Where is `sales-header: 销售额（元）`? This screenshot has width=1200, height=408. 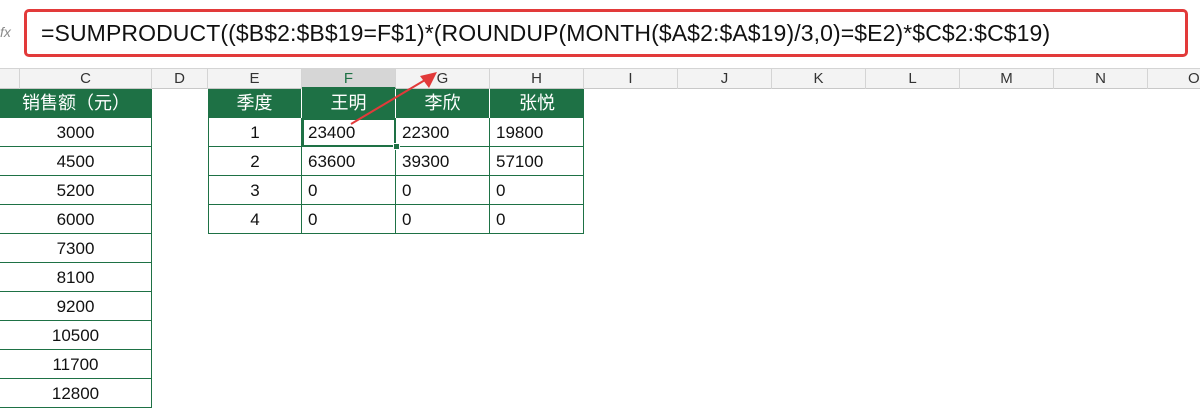
sales-header: 销售额（元） is located at coordinates (76, 103).